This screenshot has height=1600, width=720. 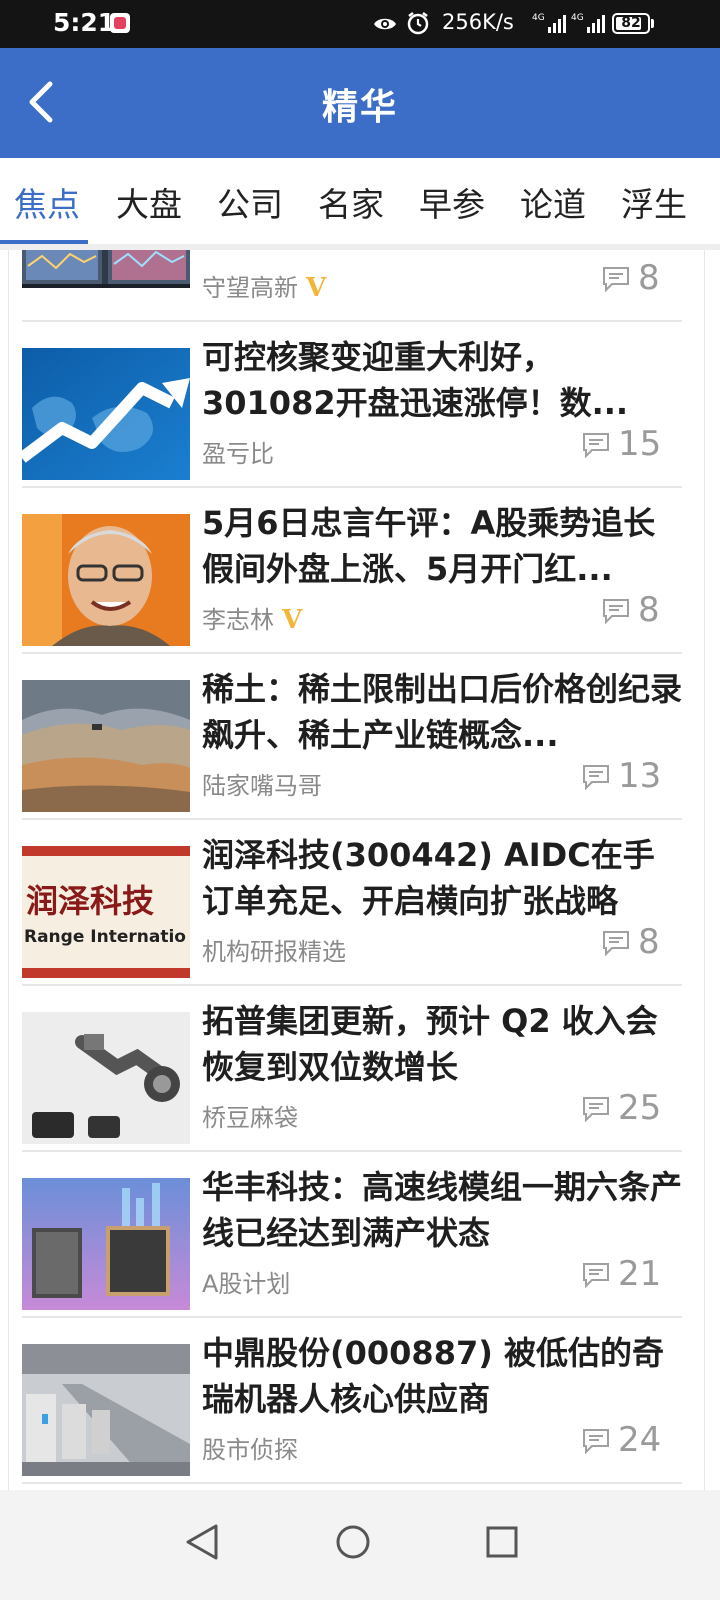 I want to click on news-item: 可控核聚变迎重大利好，301082开盘迅速涨停！数... 盈亏比 15, so click(x=352, y=405).